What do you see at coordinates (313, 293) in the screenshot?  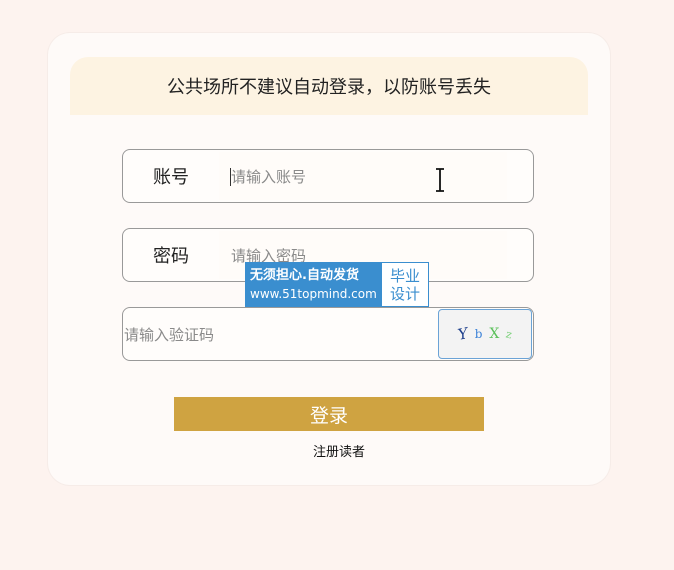 I see `watermark-line2: www.51topmind.com` at bounding box center [313, 293].